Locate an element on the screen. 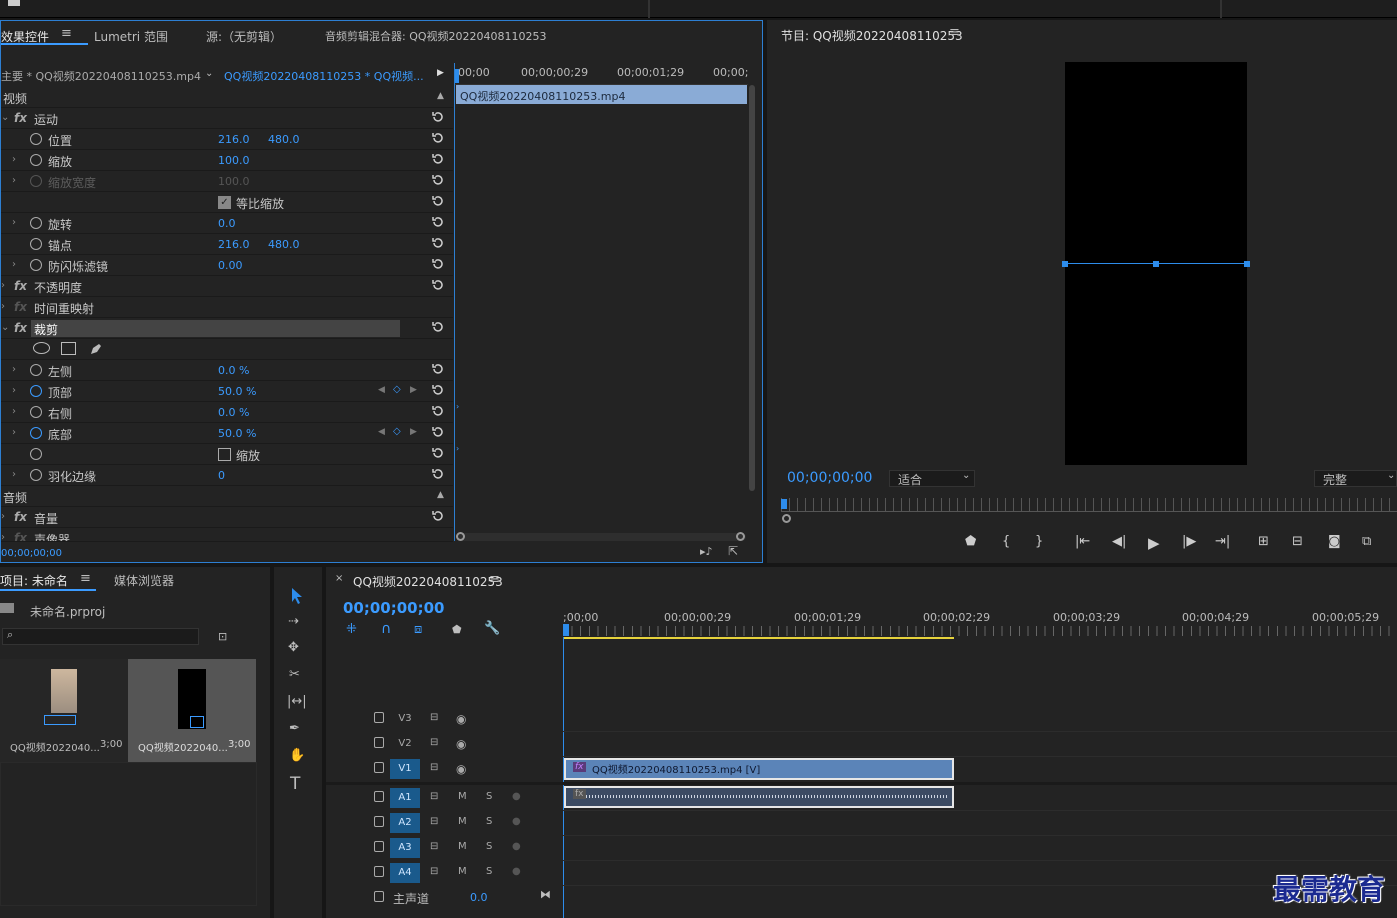  settings-wrench-icon: 🔧 is located at coordinates (492, 628).